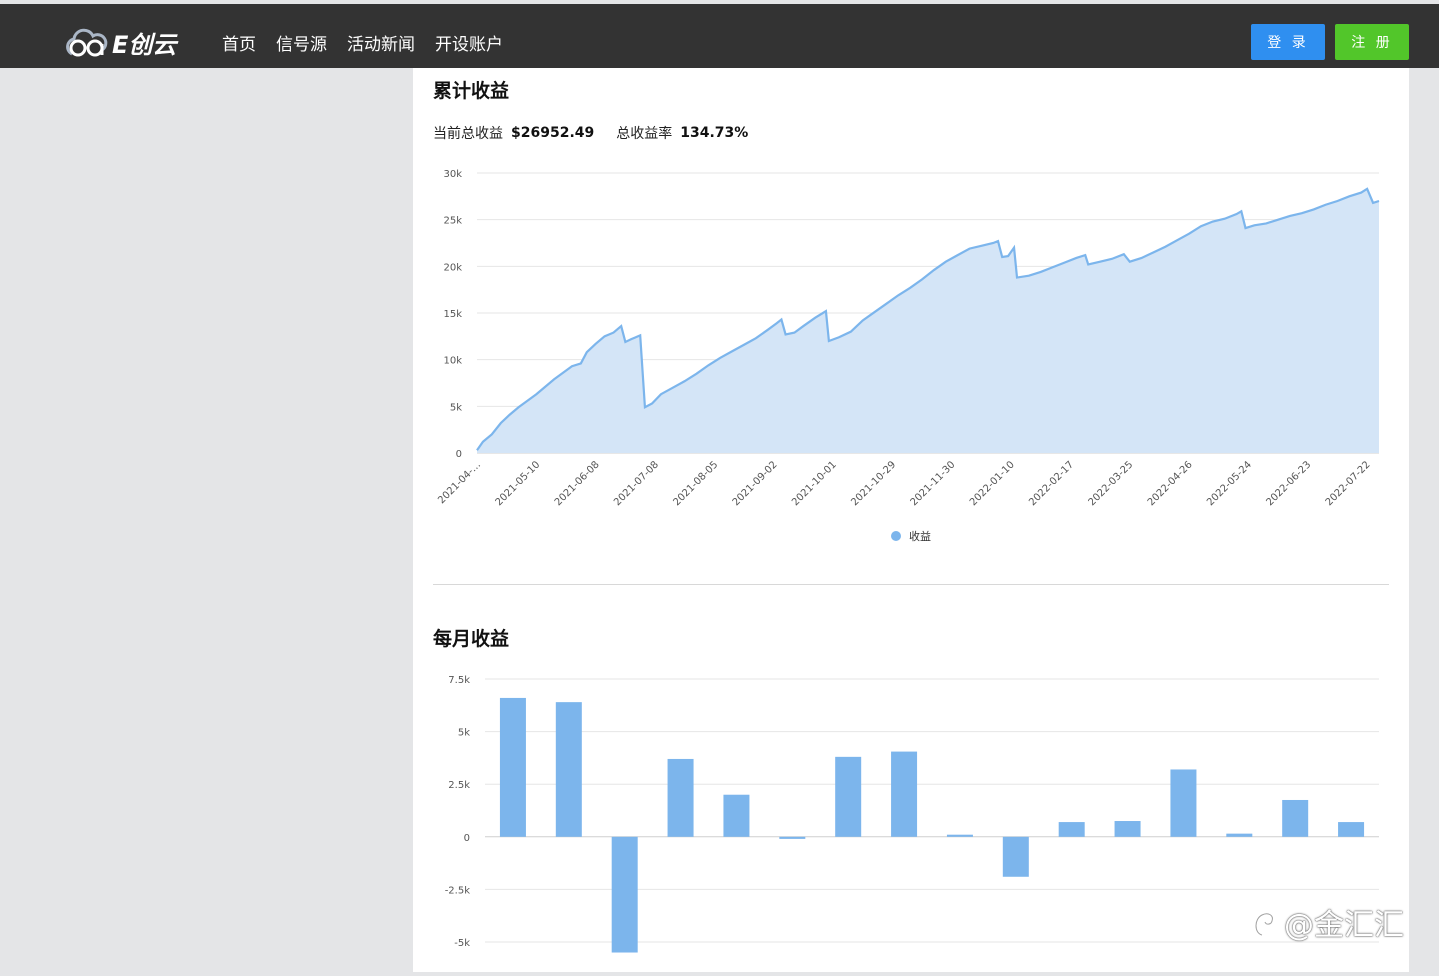 The height and width of the screenshot is (976, 1439). Describe the element at coordinates (1170, 483) in the screenshot. I see `x-tick-label: 2022-04-26` at that location.